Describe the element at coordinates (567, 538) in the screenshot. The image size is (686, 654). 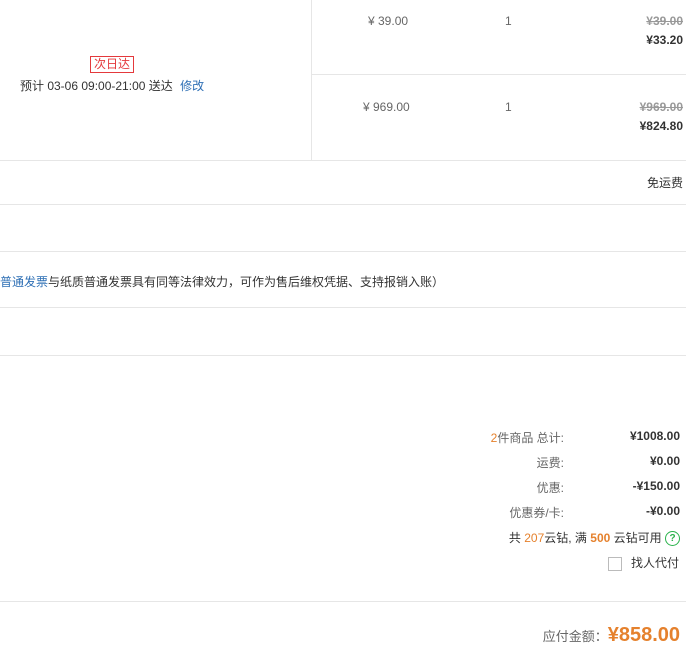
I see `coin-mid: 云钻, 满` at that location.